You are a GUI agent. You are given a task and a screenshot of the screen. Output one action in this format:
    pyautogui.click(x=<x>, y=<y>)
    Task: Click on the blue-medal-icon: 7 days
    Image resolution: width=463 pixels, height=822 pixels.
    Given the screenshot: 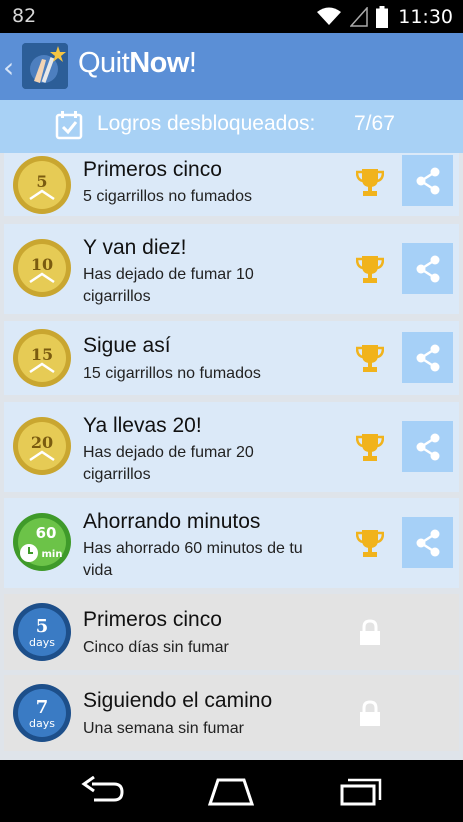 What is the action you would take?
    pyautogui.click(x=42, y=713)
    